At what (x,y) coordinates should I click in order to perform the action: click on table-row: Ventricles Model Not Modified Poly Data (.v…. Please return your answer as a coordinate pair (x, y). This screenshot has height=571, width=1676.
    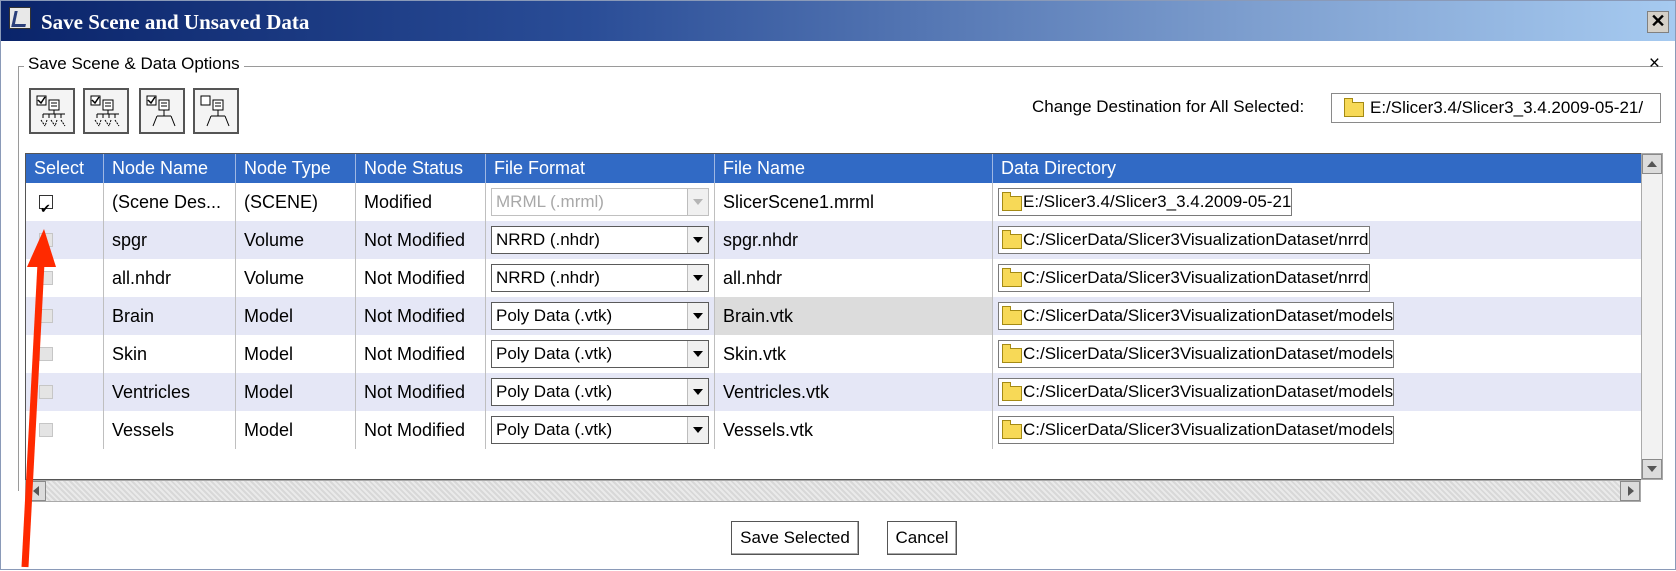
    Looking at the image, I should click on (836, 392).